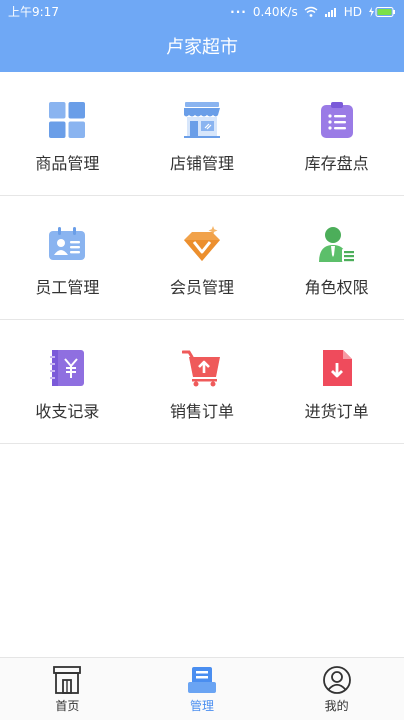 Image resolution: width=404 pixels, height=720 pixels. Describe the element at coordinates (331, 12) in the screenshot. I see `signal-icon` at that location.